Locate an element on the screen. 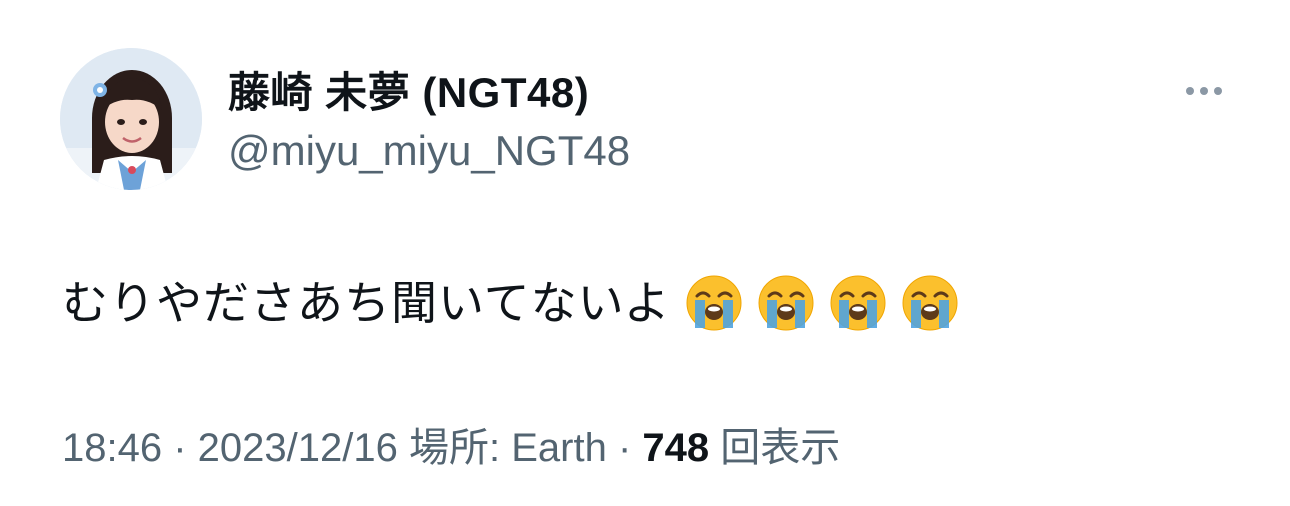 This screenshot has width=1290, height=506. tweet-date: 2023/12/16 is located at coordinates (298, 448).